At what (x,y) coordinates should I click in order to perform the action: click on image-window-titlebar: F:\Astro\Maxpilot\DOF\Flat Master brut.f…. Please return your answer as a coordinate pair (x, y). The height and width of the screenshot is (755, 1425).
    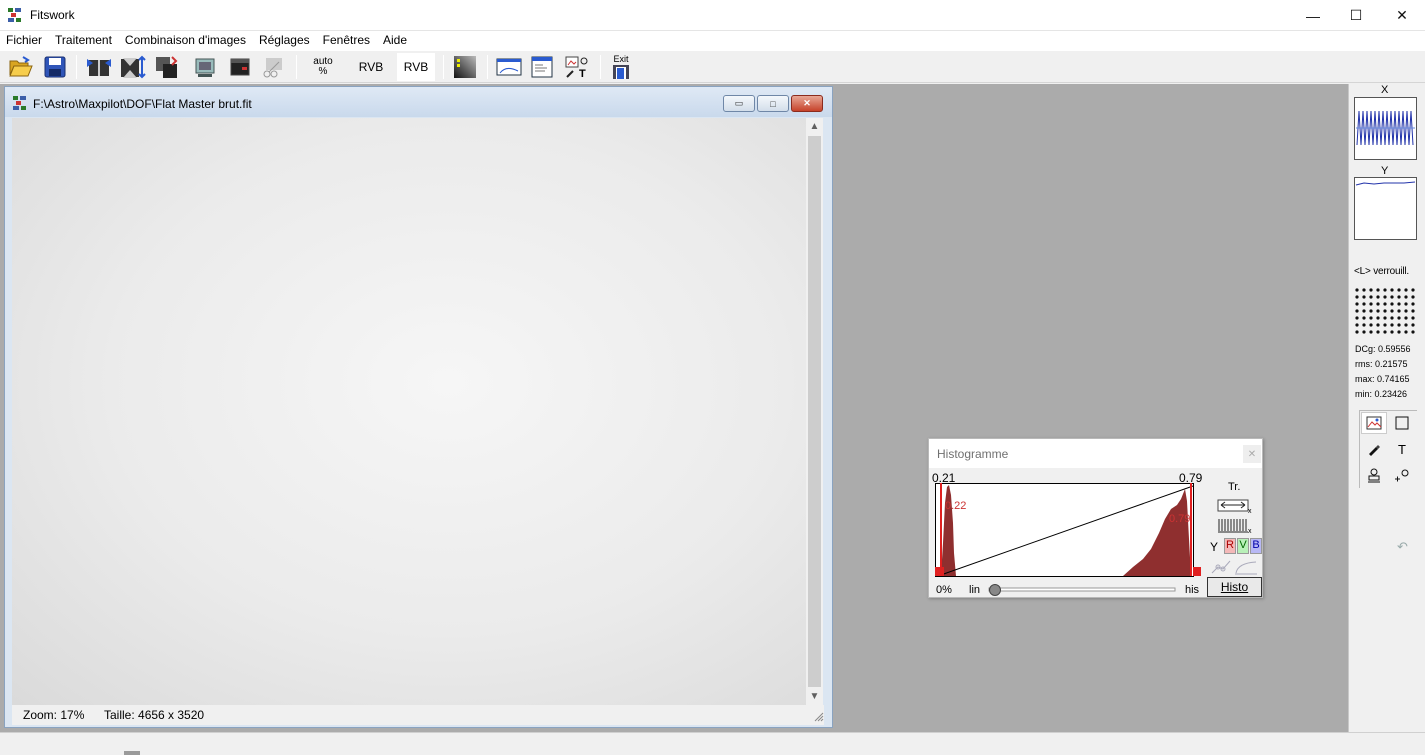
    Looking at the image, I should click on (418, 102).